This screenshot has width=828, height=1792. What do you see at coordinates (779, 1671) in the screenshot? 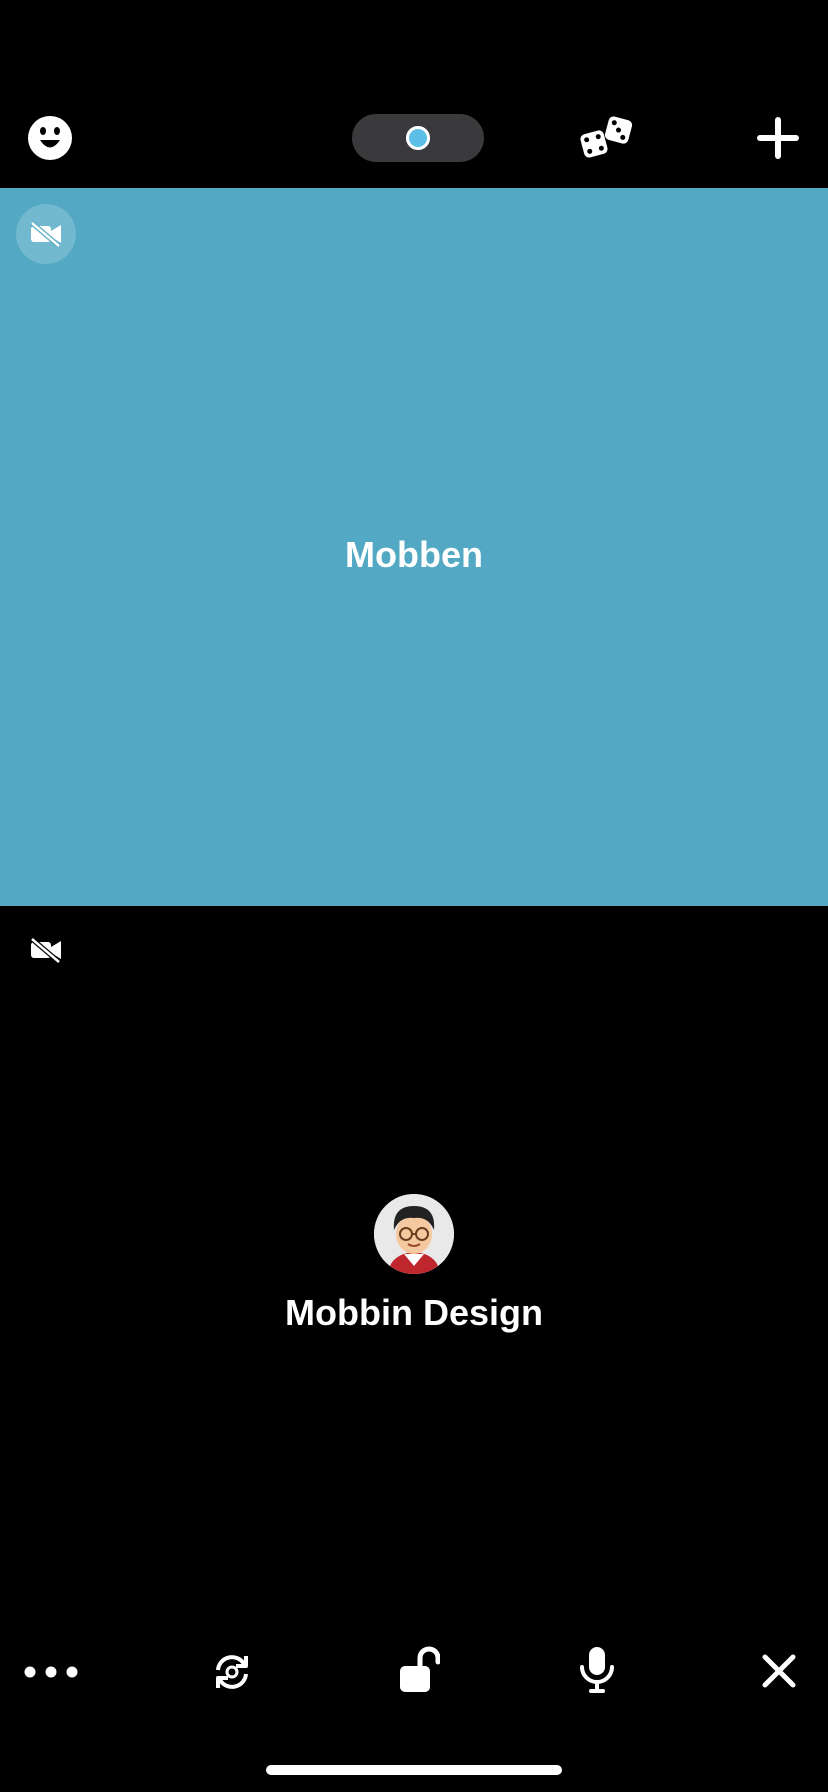
I see `close-icon` at bounding box center [779, 1671].